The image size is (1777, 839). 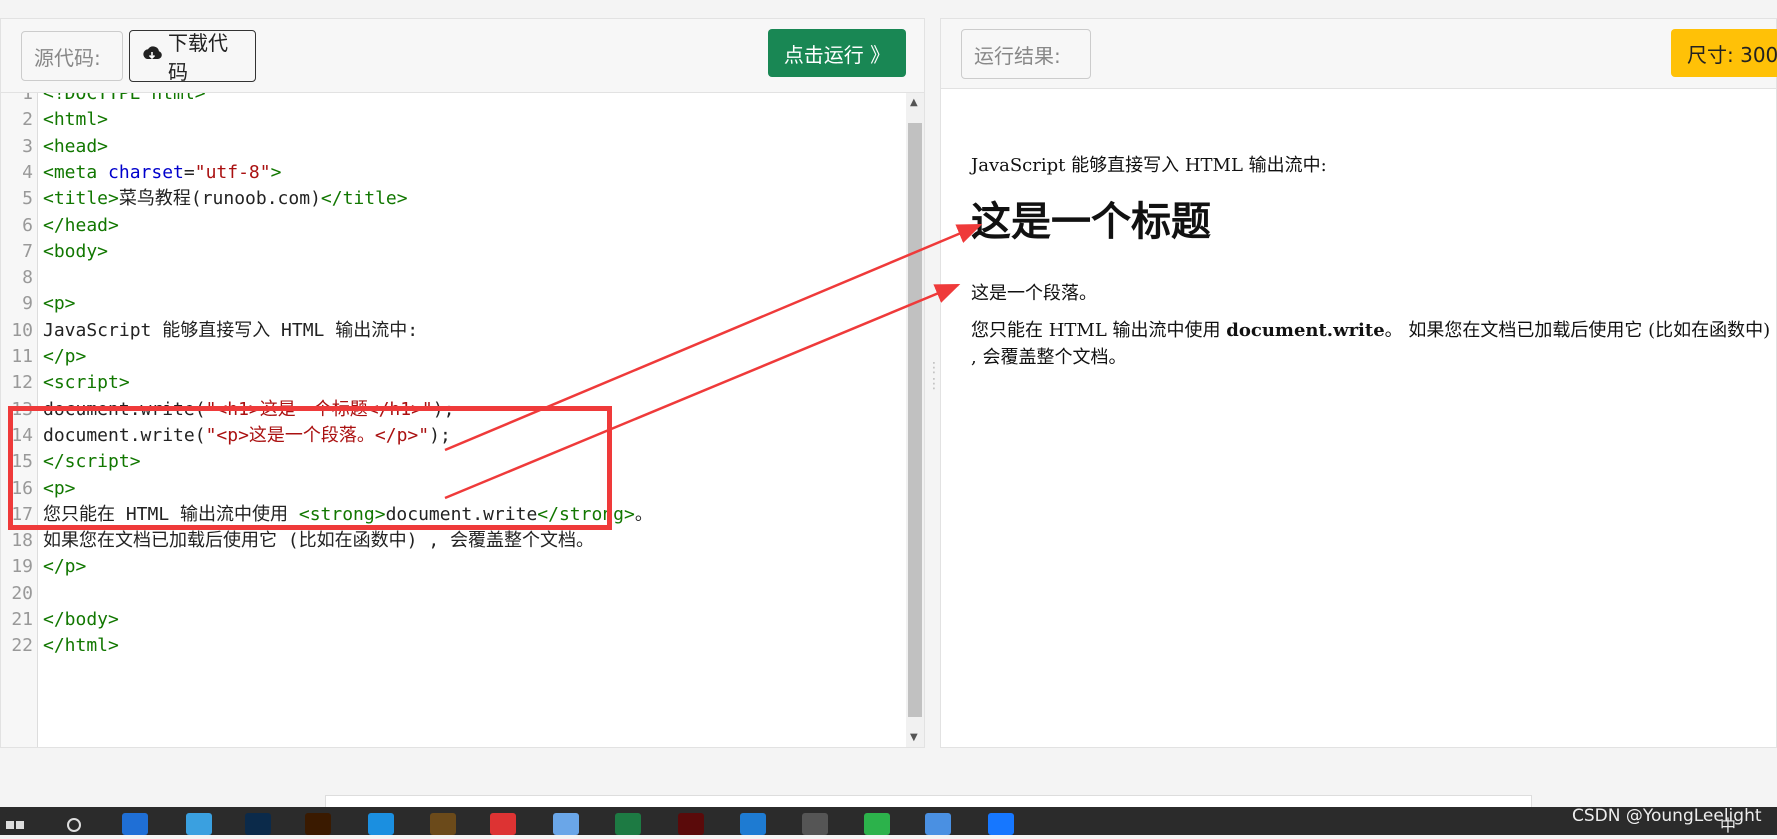 What do you see at coordinates (199, 824) in the screenshot?
I see `drive-icon` at bounding box center [199, 824].